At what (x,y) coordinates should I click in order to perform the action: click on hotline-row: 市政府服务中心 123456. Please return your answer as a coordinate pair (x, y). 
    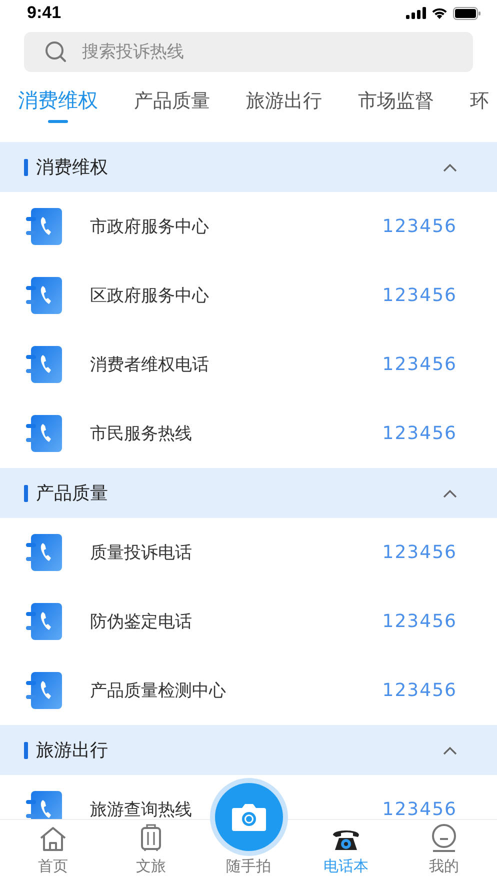
    Looking at the image, I should click on (248, 226).